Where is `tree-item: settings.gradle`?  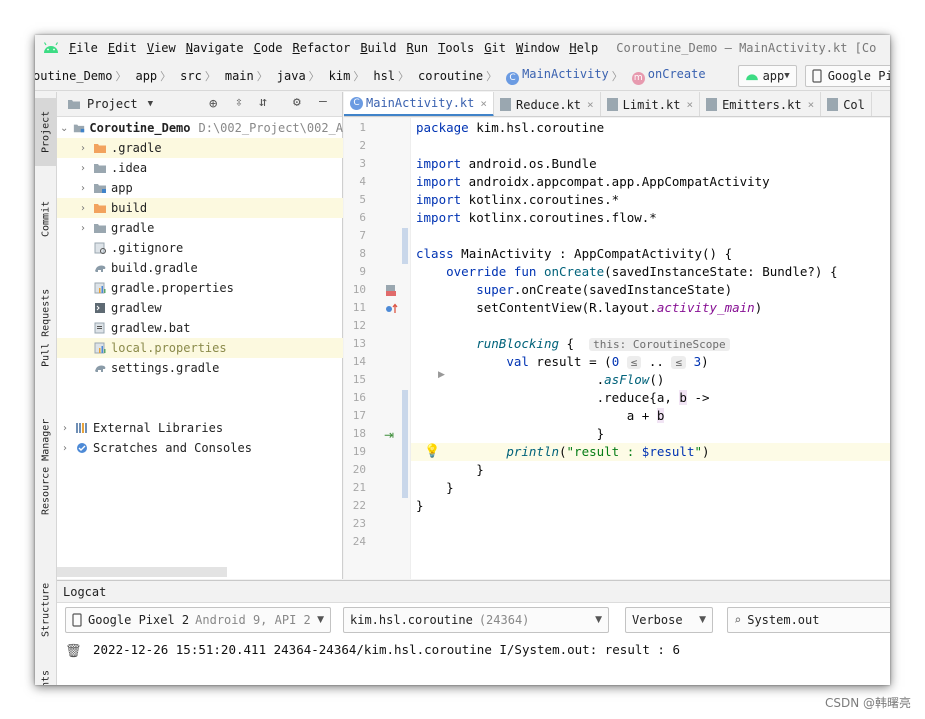 tree-item: settings.gradle is located at coordinates (200, 368).